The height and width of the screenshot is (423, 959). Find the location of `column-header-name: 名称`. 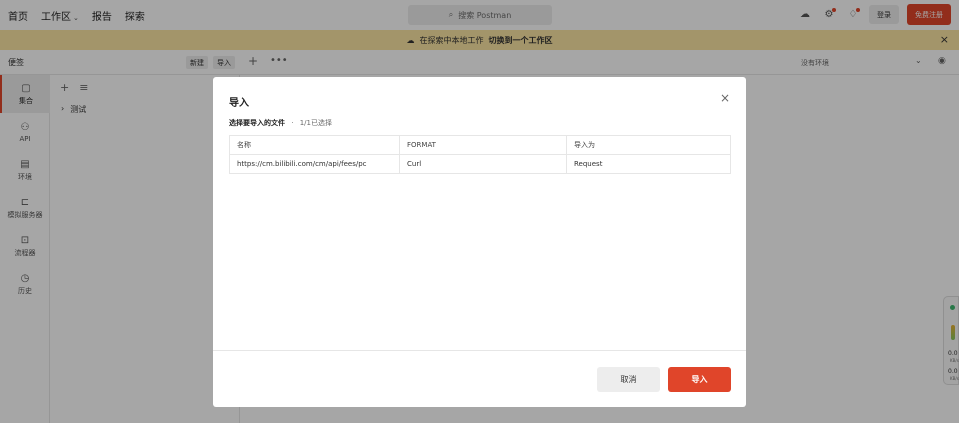

column-header-name: 名称 is located at coordinates (314, 145).